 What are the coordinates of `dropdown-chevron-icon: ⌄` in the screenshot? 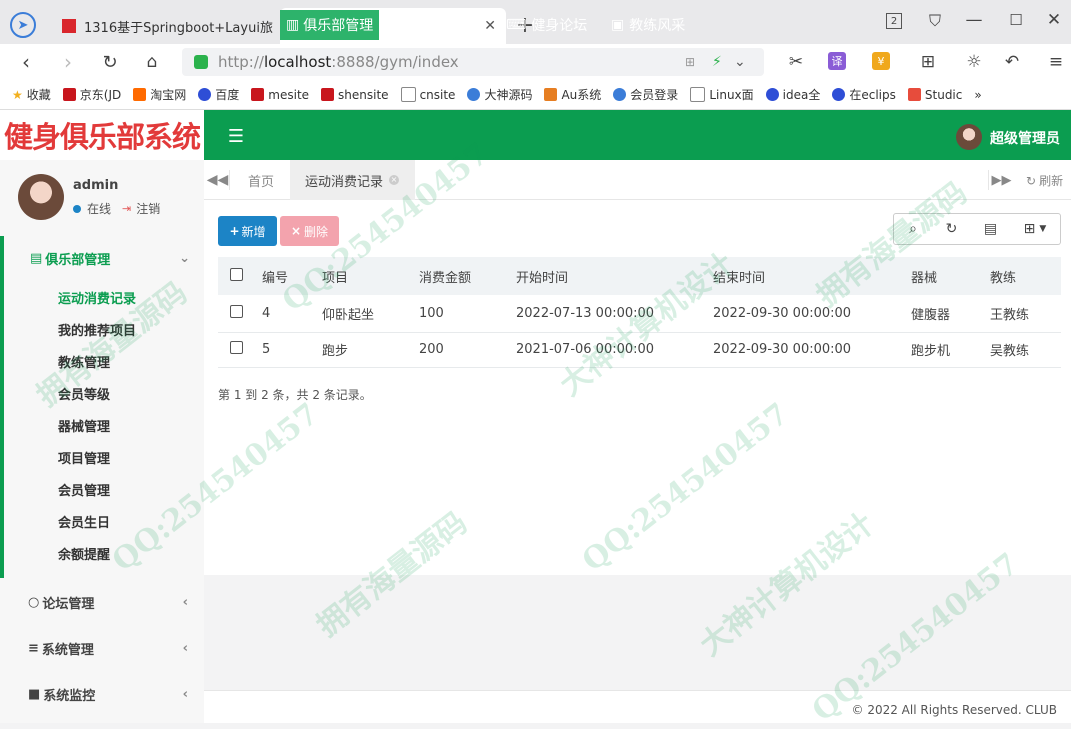 It's located at (740, 62).